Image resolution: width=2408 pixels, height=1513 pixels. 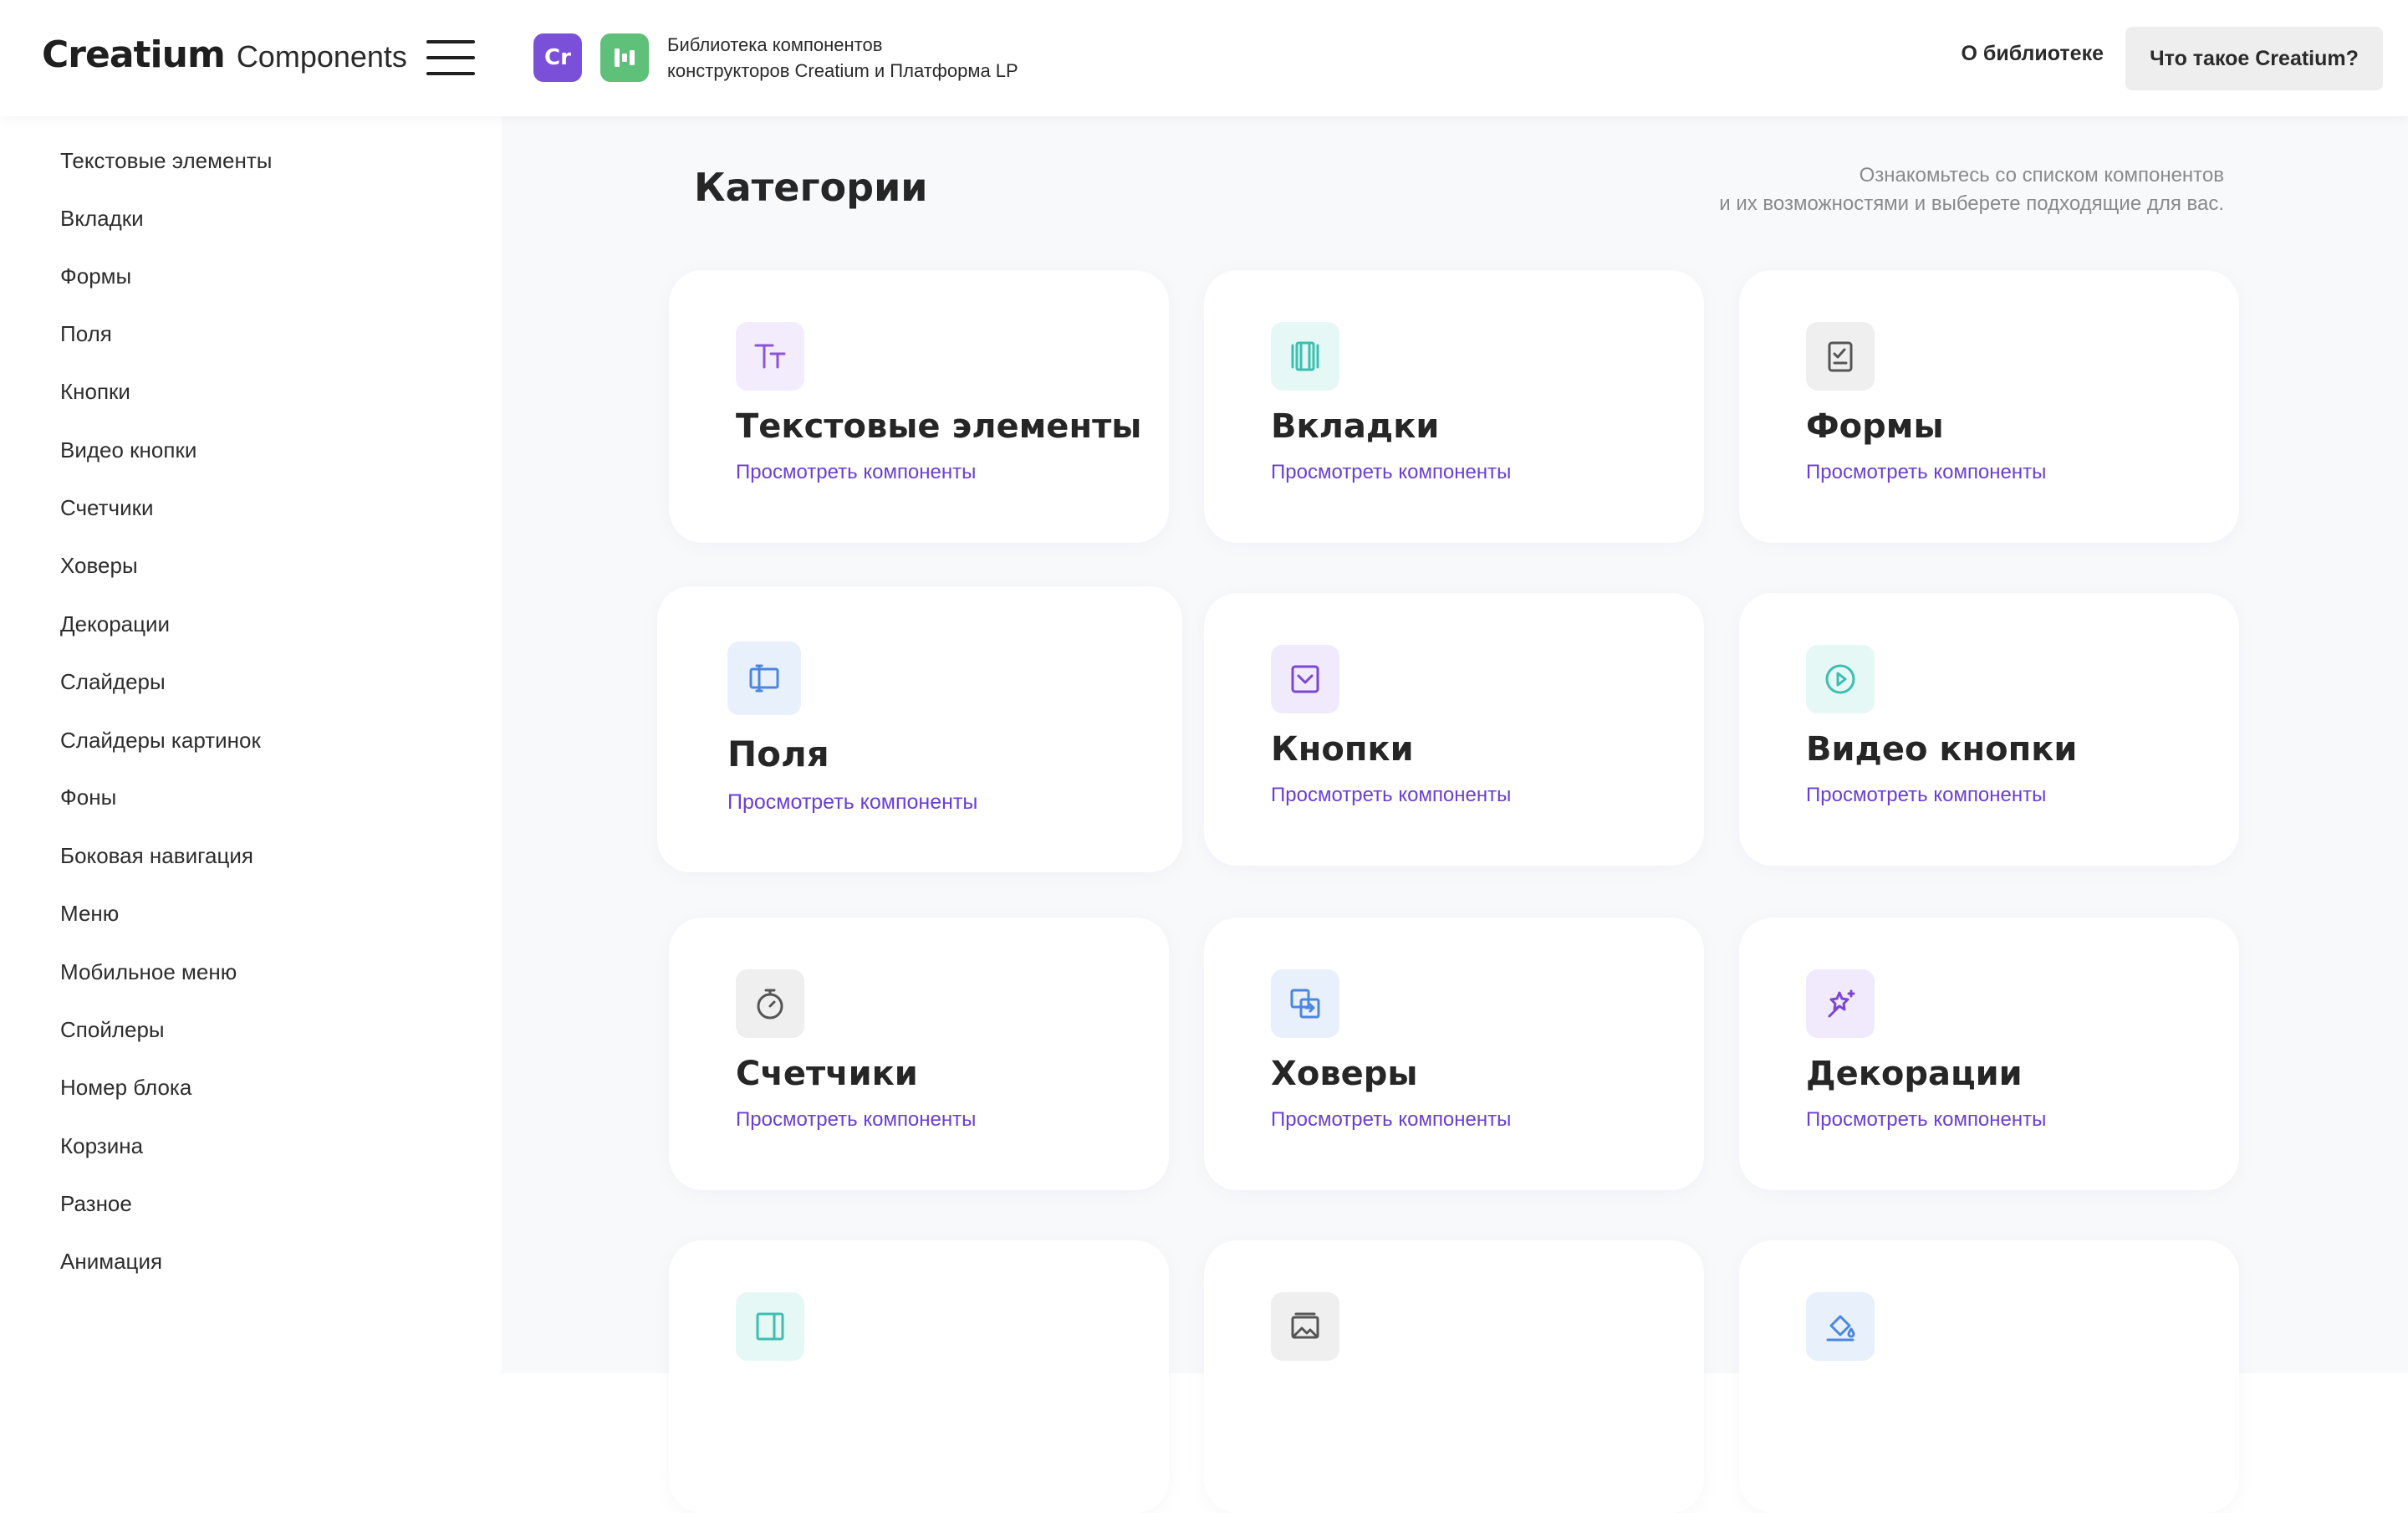 I want to click on category-card-title: Формы, so click(x=1875, y=426).